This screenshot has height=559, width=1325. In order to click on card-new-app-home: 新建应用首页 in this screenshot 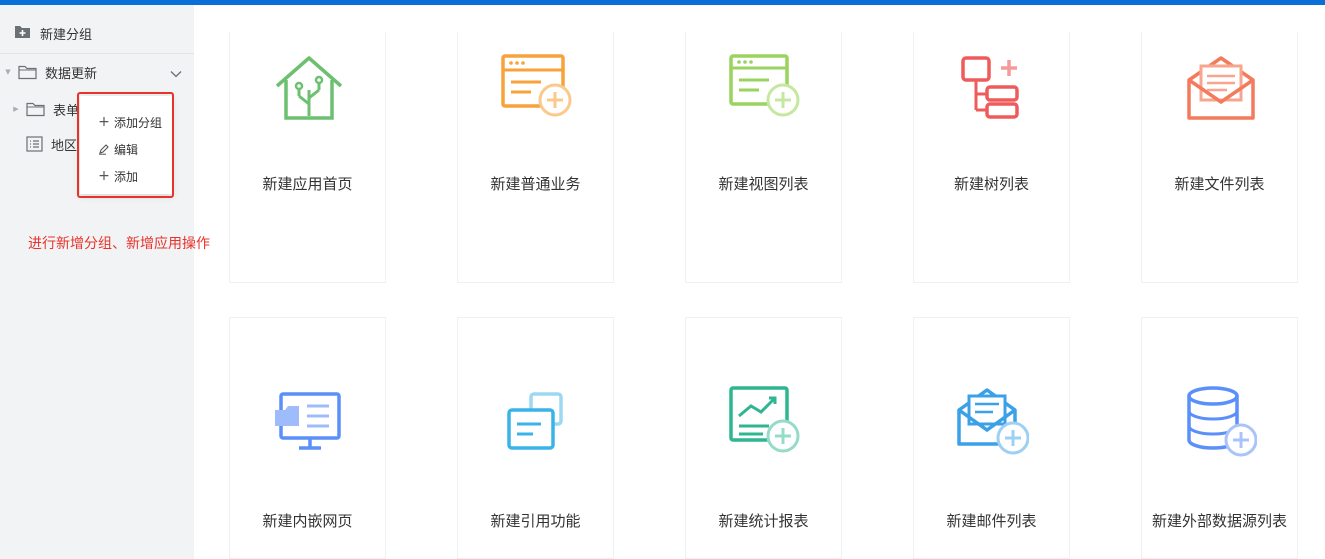, I will do `click(307, 157)`.